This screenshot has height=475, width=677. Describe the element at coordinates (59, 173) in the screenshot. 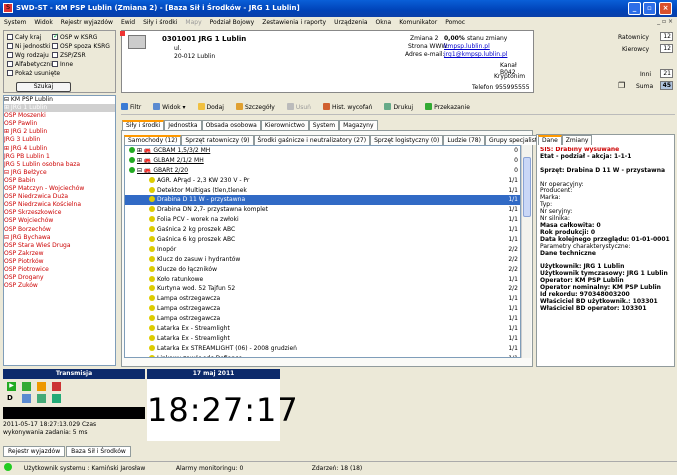

I see `tree-item: ⊟ JRG Bełżyce` at that location.